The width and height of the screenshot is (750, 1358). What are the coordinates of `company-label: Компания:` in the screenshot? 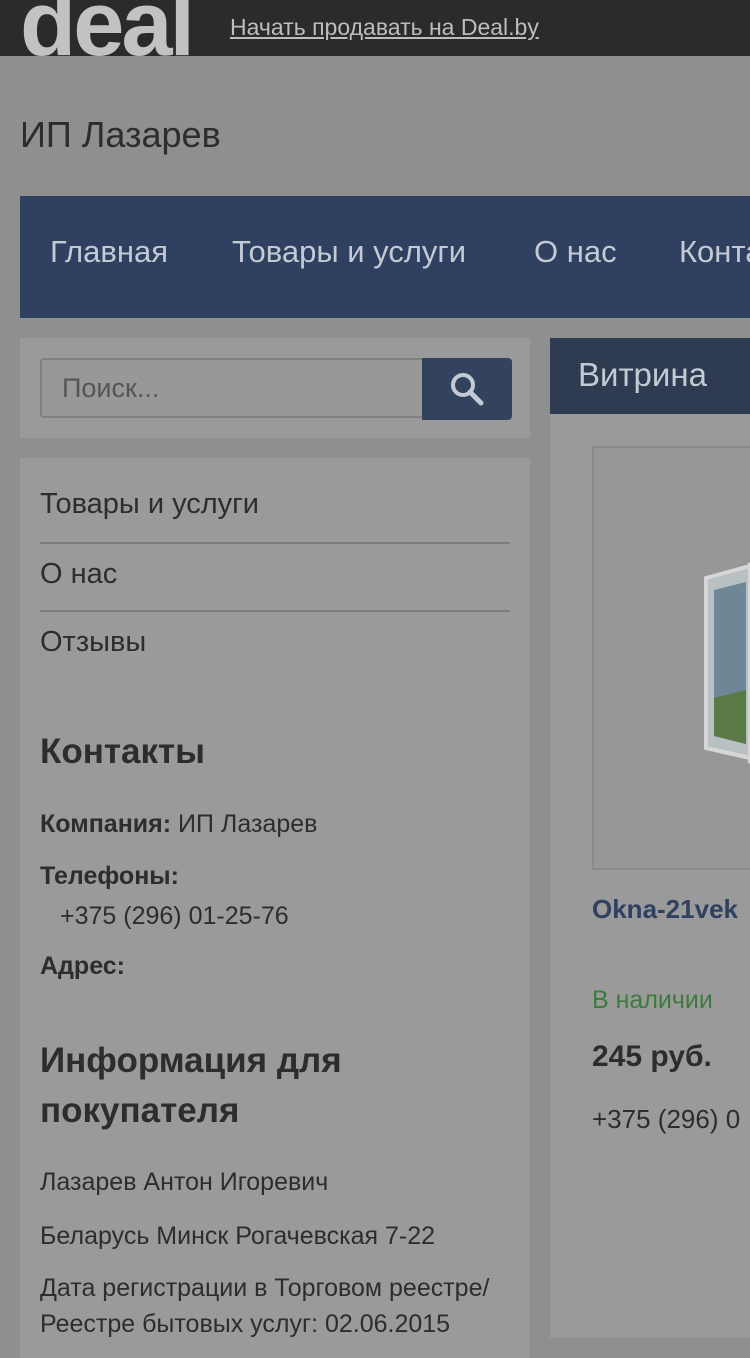 It's located at (106, 824).